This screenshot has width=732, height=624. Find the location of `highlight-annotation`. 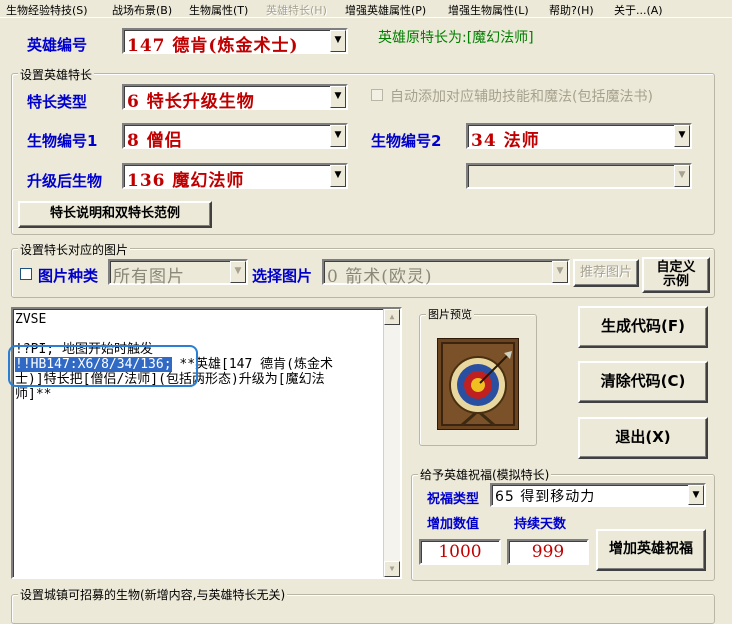

highlight-annotation is located at coordinates (103, 366).